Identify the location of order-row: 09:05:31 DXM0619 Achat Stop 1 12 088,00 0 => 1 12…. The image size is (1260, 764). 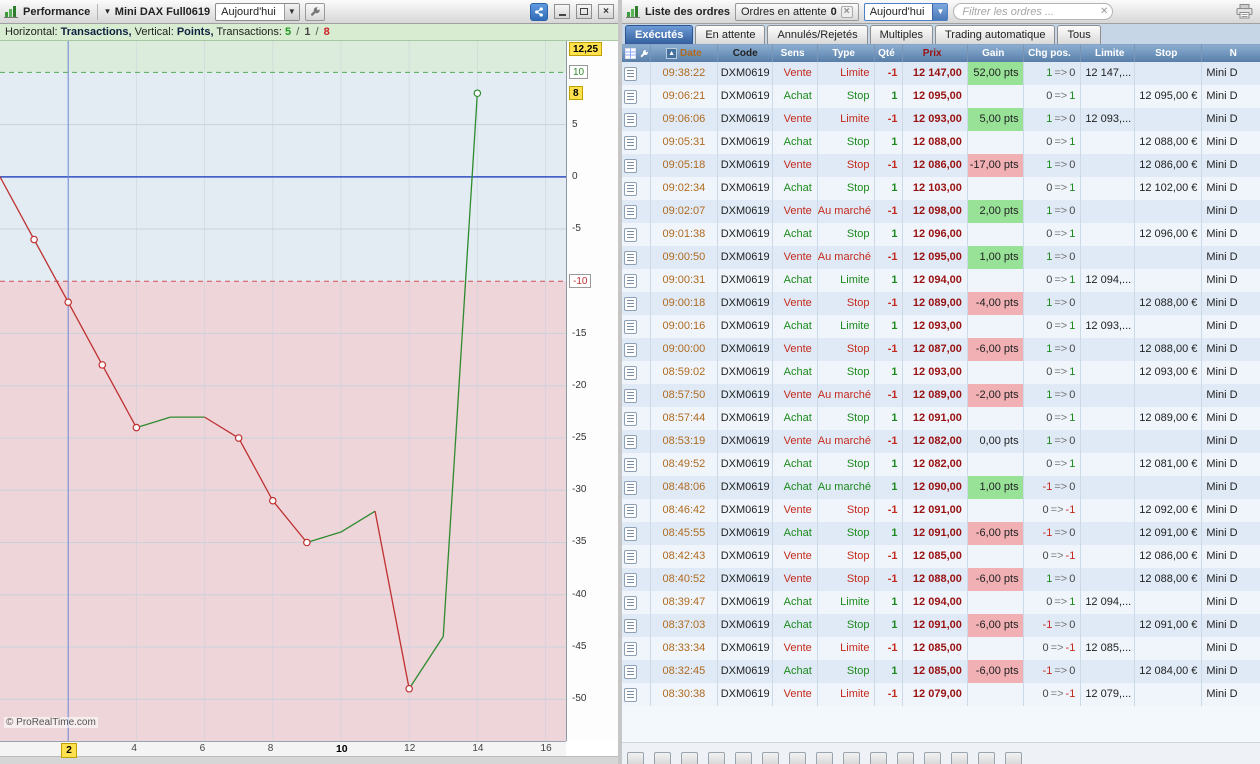
(941, 142).